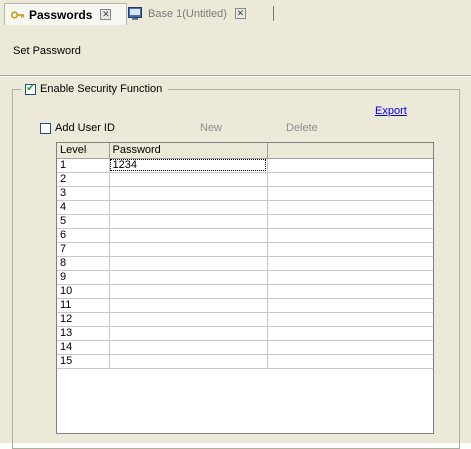 The image size is (471, 449). What do you see at coordinates (350, 151) in the screenshot?
I see `column-header-empty` at bounding box center [350, 151].